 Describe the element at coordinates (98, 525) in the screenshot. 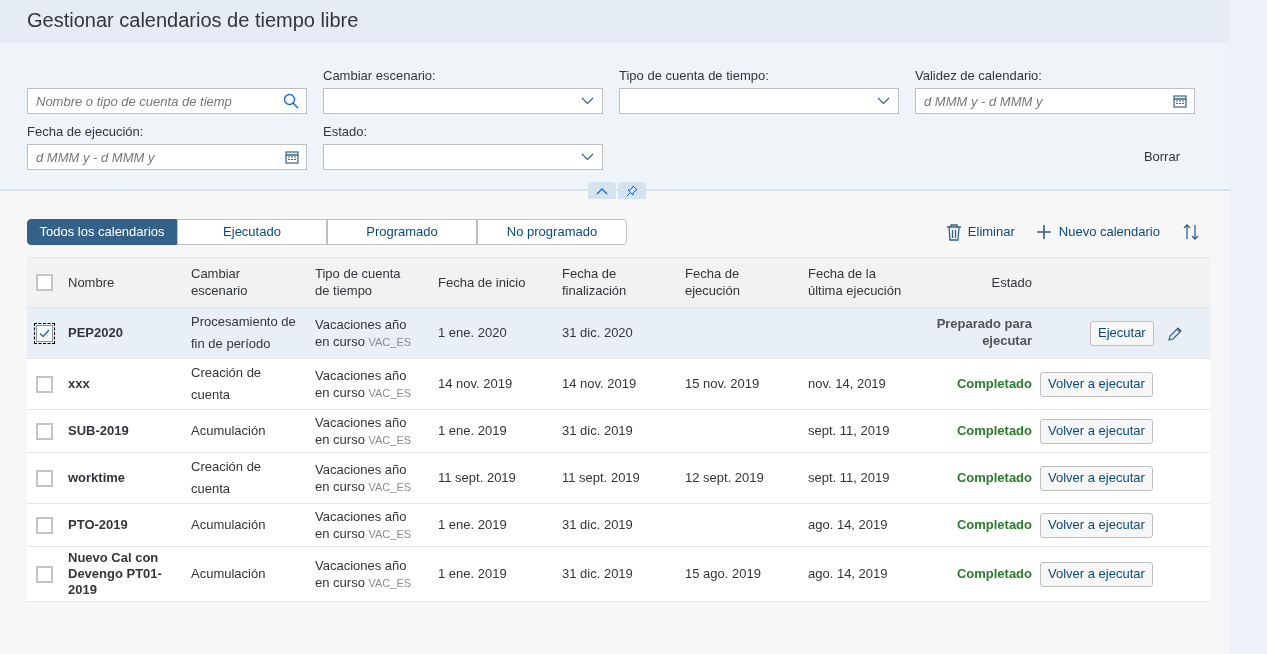

I see `table-cell-text: PTO-2019` at that location.